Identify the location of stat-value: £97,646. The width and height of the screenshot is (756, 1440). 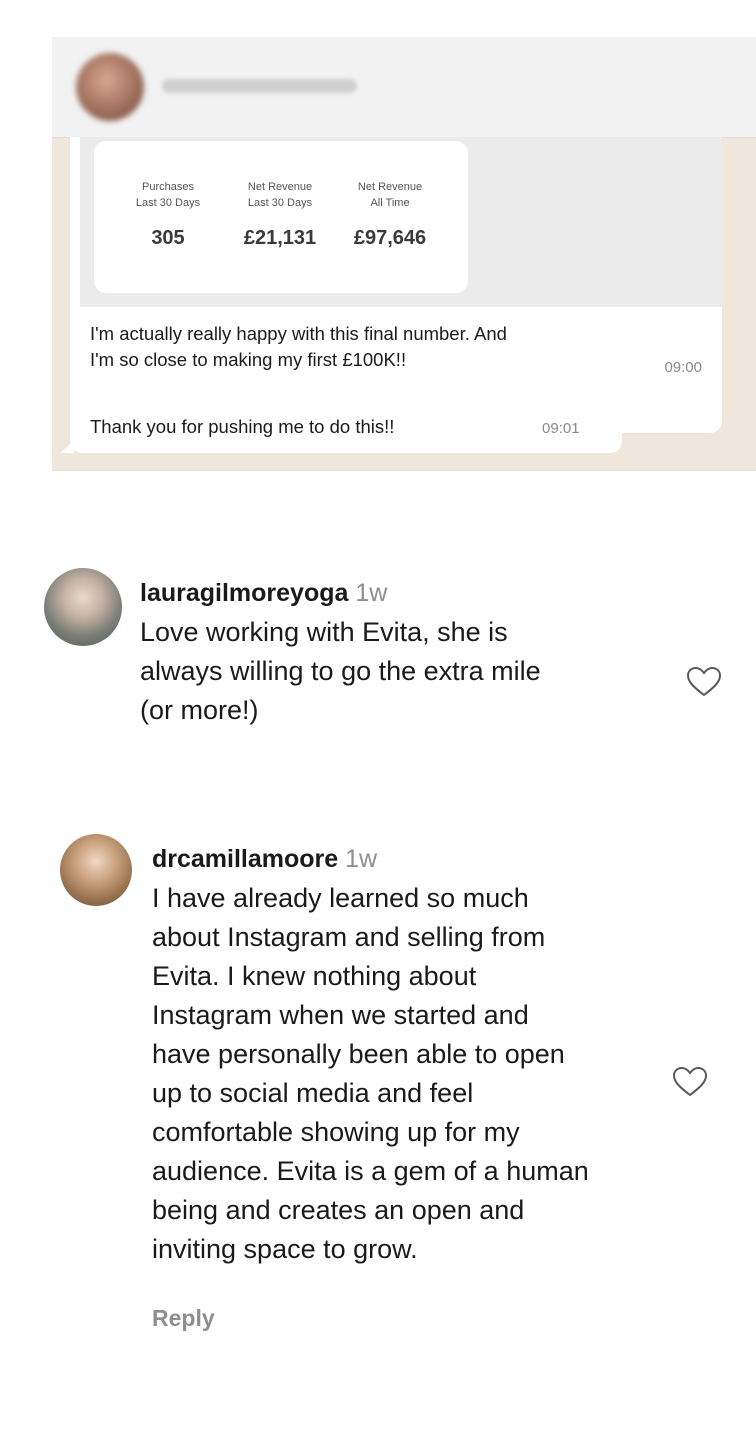
(390, 238).